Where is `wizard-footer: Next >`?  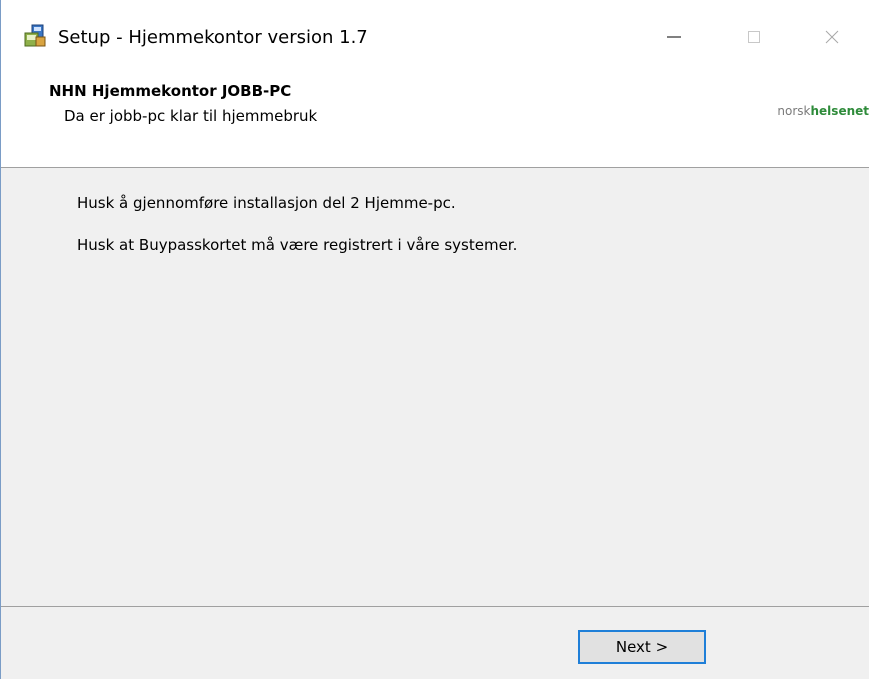 wizard-footer: Next > is located at coordinates (435, 643).